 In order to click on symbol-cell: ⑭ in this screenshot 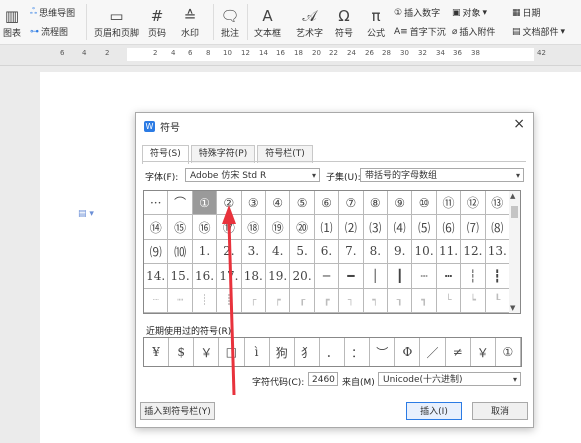, I will do `click(156, 227)`.